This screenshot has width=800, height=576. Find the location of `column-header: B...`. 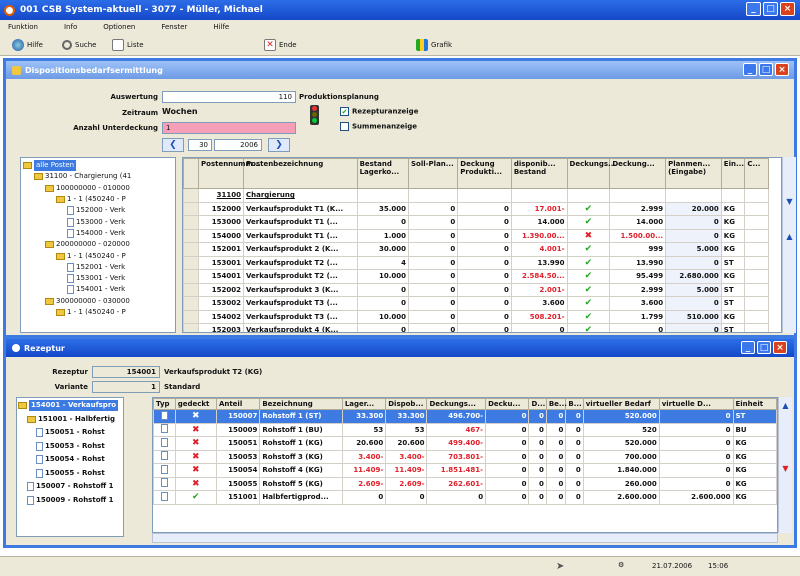

column-header: B... is located at coordinates (574, 404).